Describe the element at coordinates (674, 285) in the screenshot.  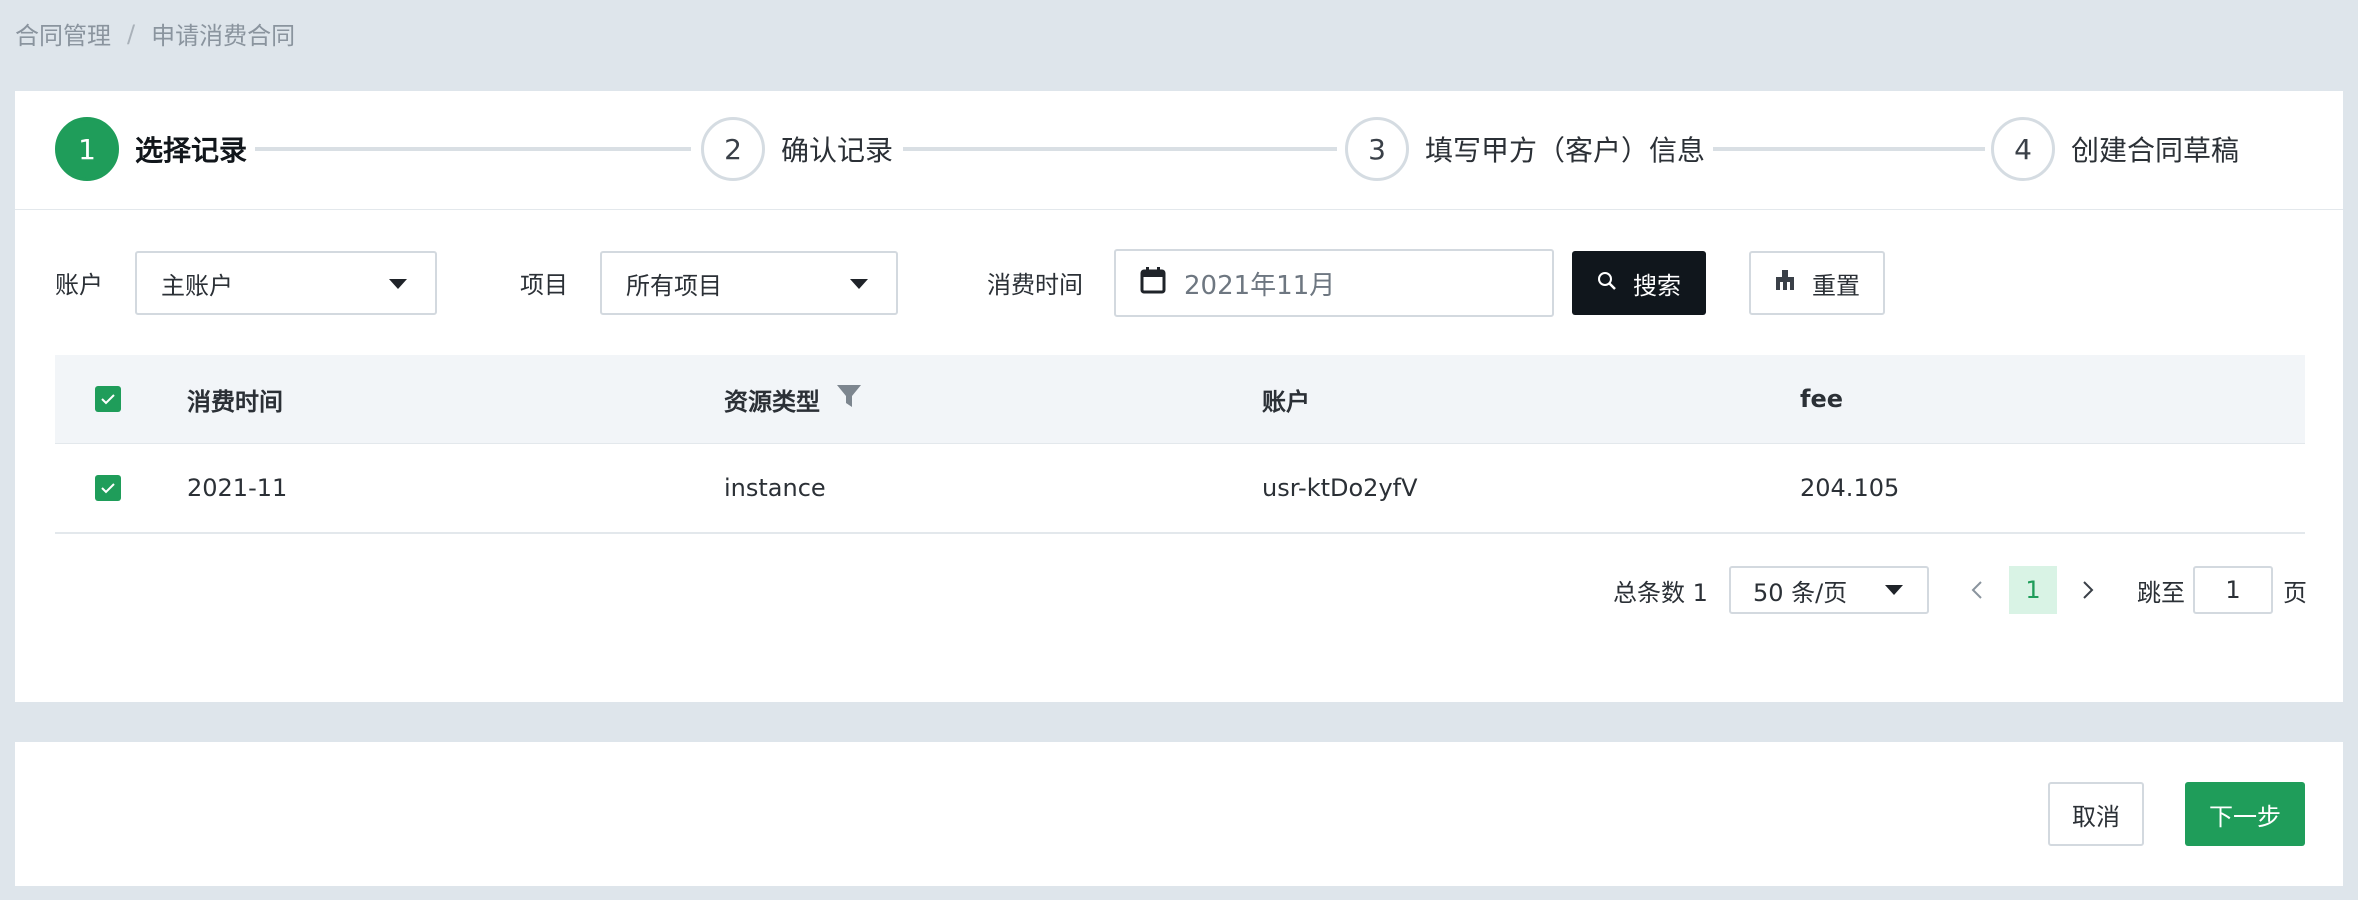
I see `project-select-value: 所有项目` at that location.